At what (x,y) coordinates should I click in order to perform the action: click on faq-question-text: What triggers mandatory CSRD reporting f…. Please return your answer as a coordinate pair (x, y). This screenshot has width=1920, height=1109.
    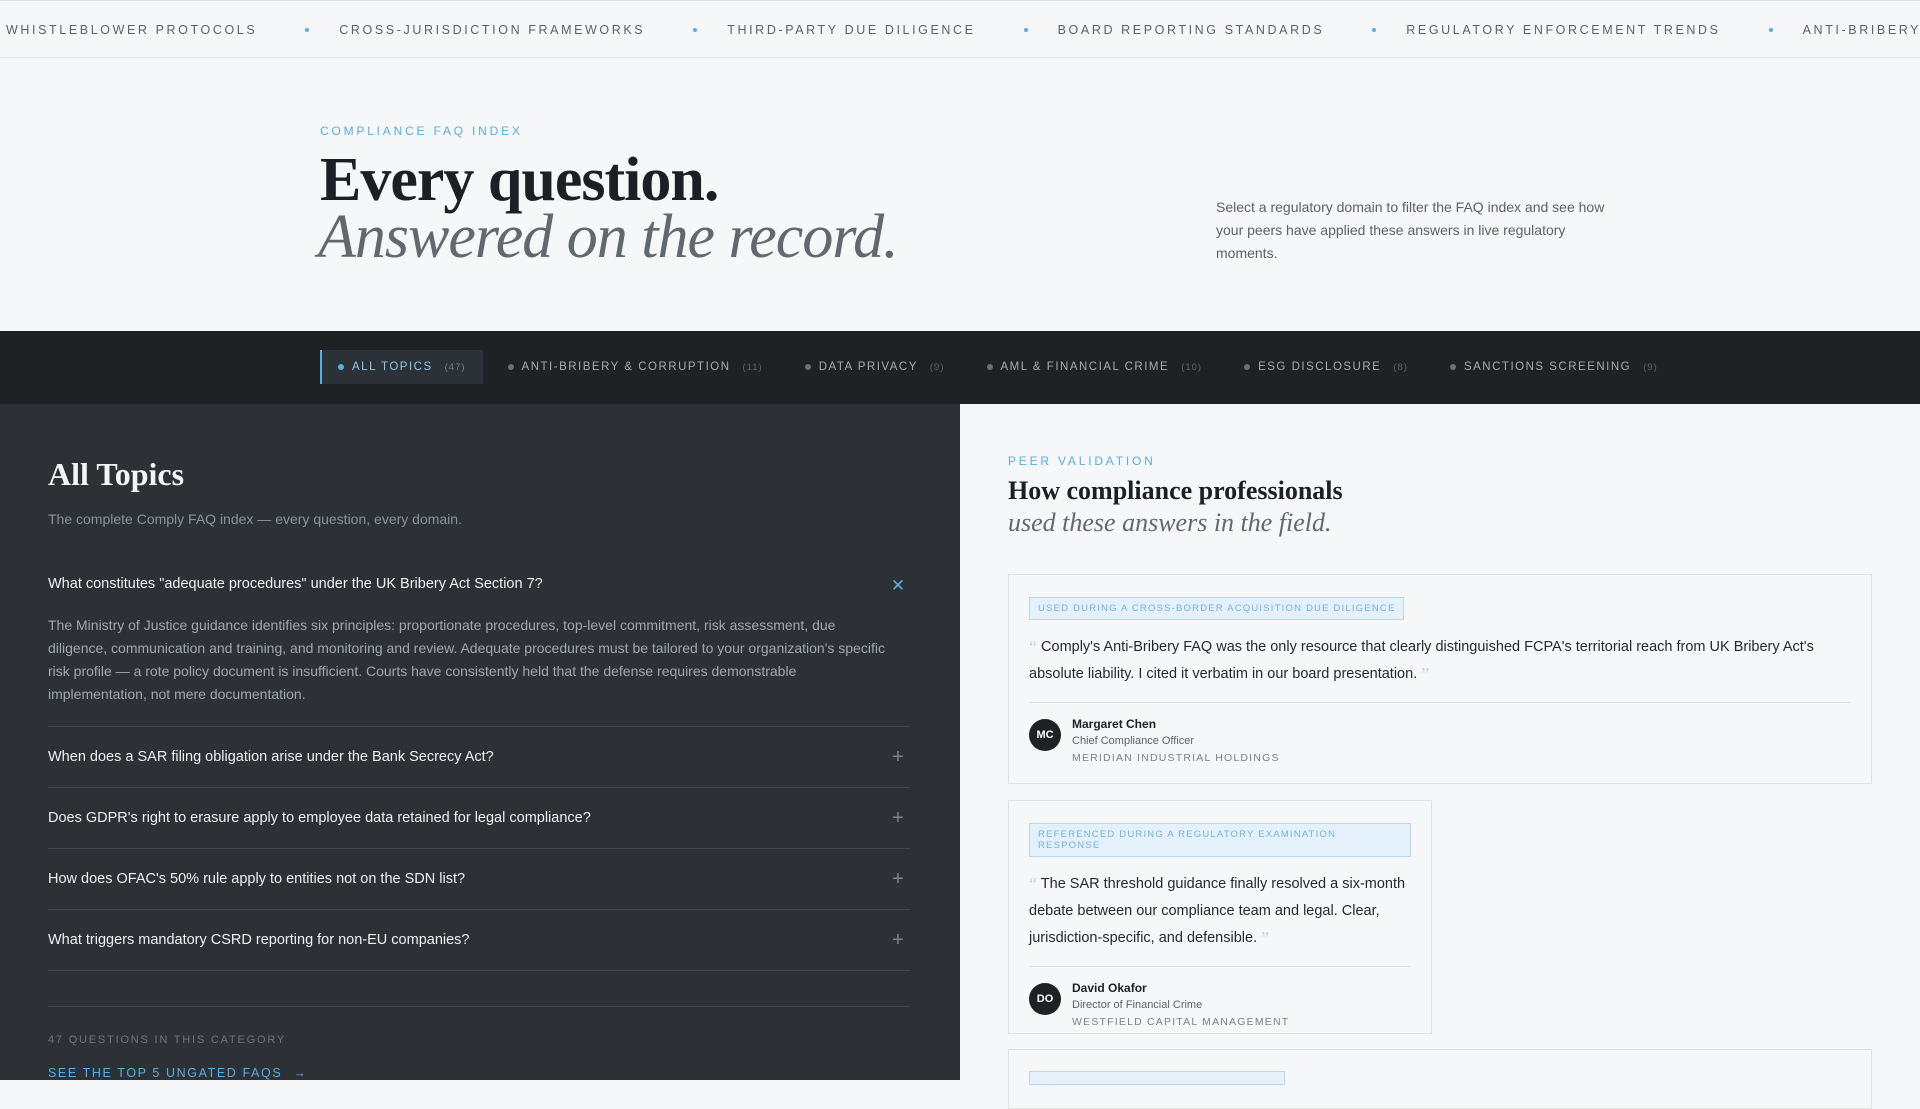
    Looking at the image, I should click on (259, 940).